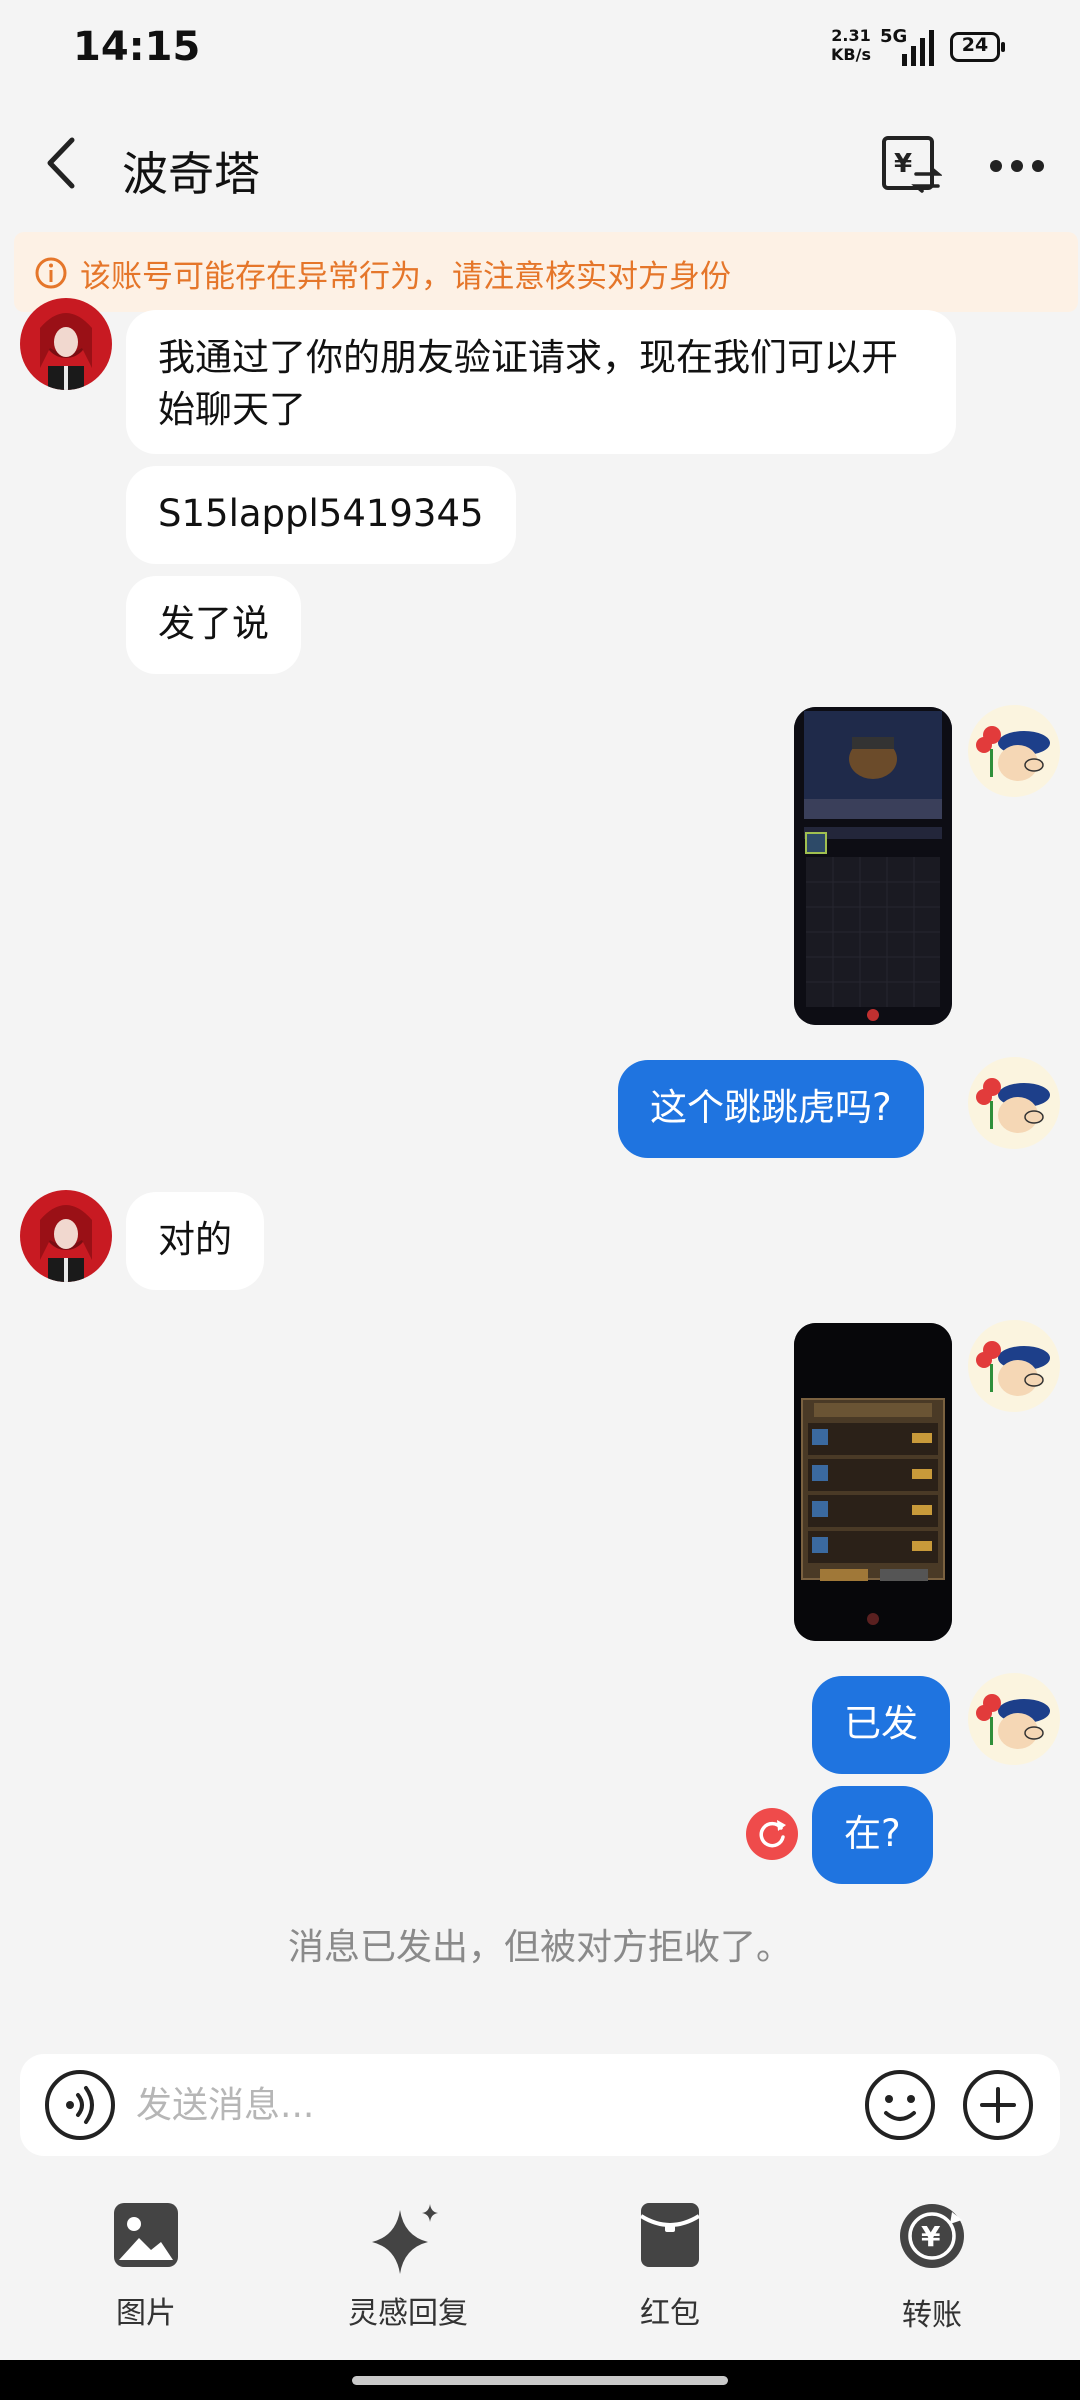 This screenshot has height=2400, width=1080. I want to click on message-text: 发了说, so click(213, 623).